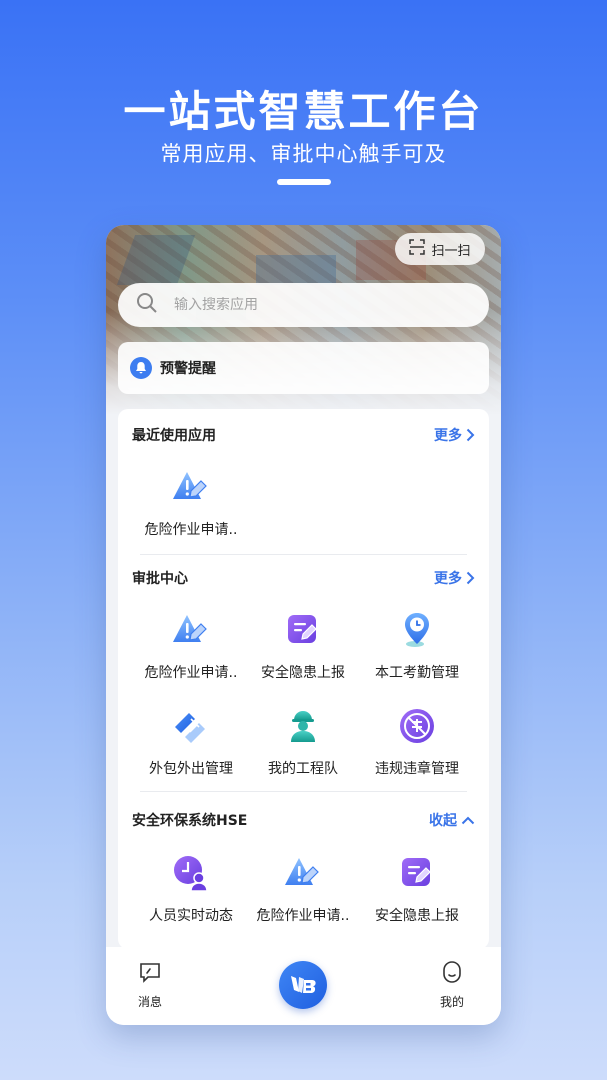  I want to click on tab-messages: 消息, so click(150, 985).